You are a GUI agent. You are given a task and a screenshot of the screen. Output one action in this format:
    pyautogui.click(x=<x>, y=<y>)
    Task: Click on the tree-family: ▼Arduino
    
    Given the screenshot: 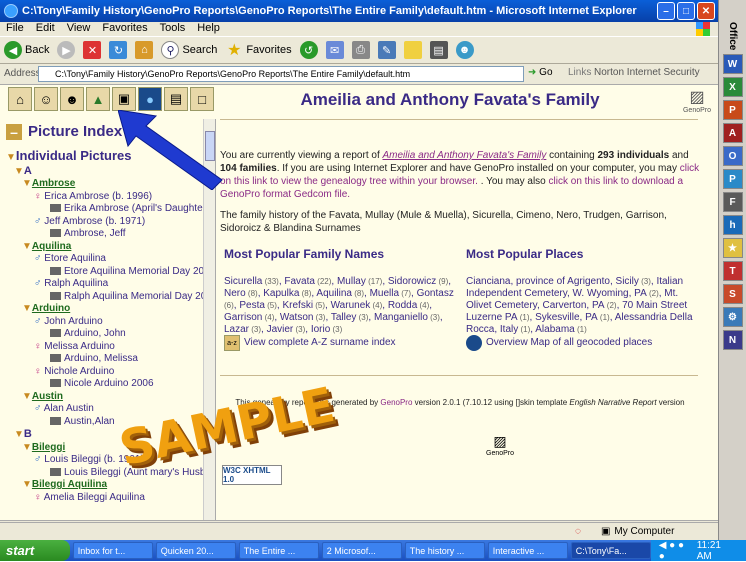 What is the action you would take?
    pyautogui.click(x=110, y=309)
    